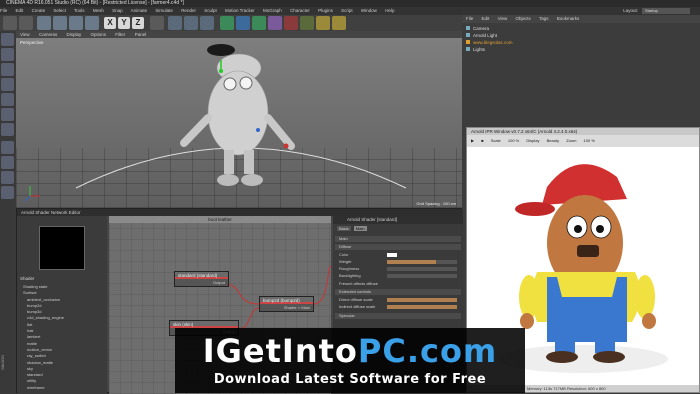 Image resolution: width=700 pixels, height=394 pixels. I want to click on make-editable-icon, so click(7, 39).